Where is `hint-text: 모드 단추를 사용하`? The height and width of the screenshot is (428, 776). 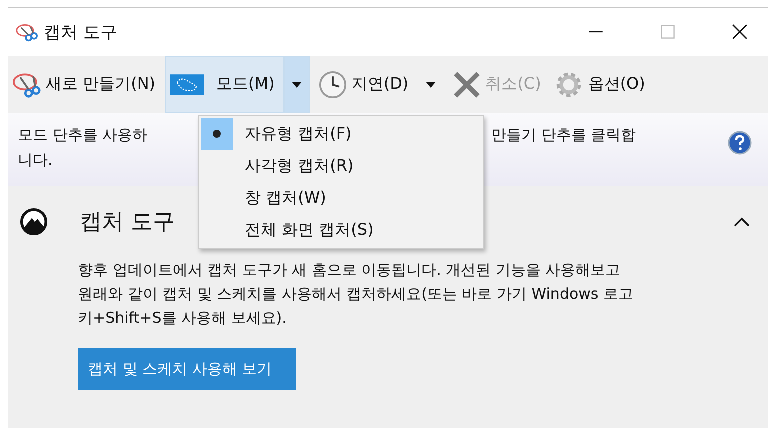
hint-text: 모드 단추를 사용하 is located at coordinates (83, 135).